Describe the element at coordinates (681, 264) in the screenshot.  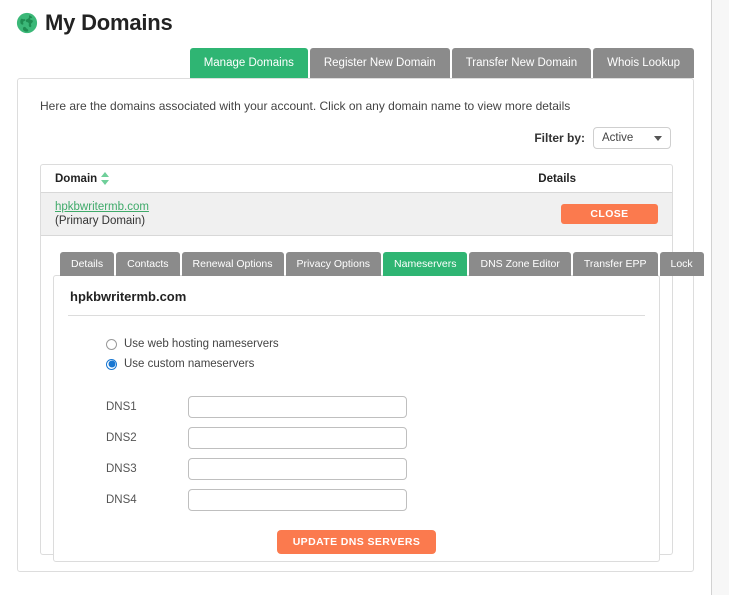
I see `tab-lock: Lock` at that location.